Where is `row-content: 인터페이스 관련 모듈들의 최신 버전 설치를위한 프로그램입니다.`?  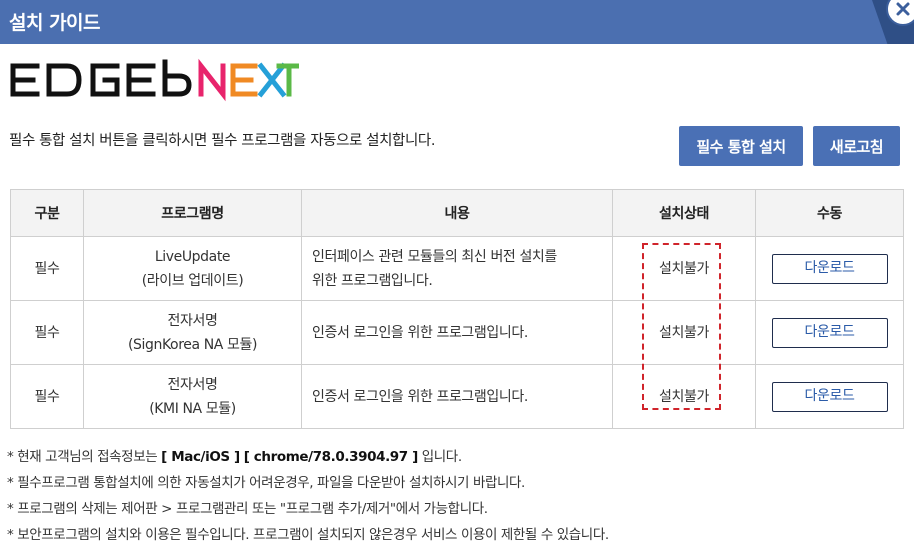
row-content: 인터페이스 관련 모듈들의 최신 버전 설치를위한 프로그램입니다. is located at coordinates (457, 268).